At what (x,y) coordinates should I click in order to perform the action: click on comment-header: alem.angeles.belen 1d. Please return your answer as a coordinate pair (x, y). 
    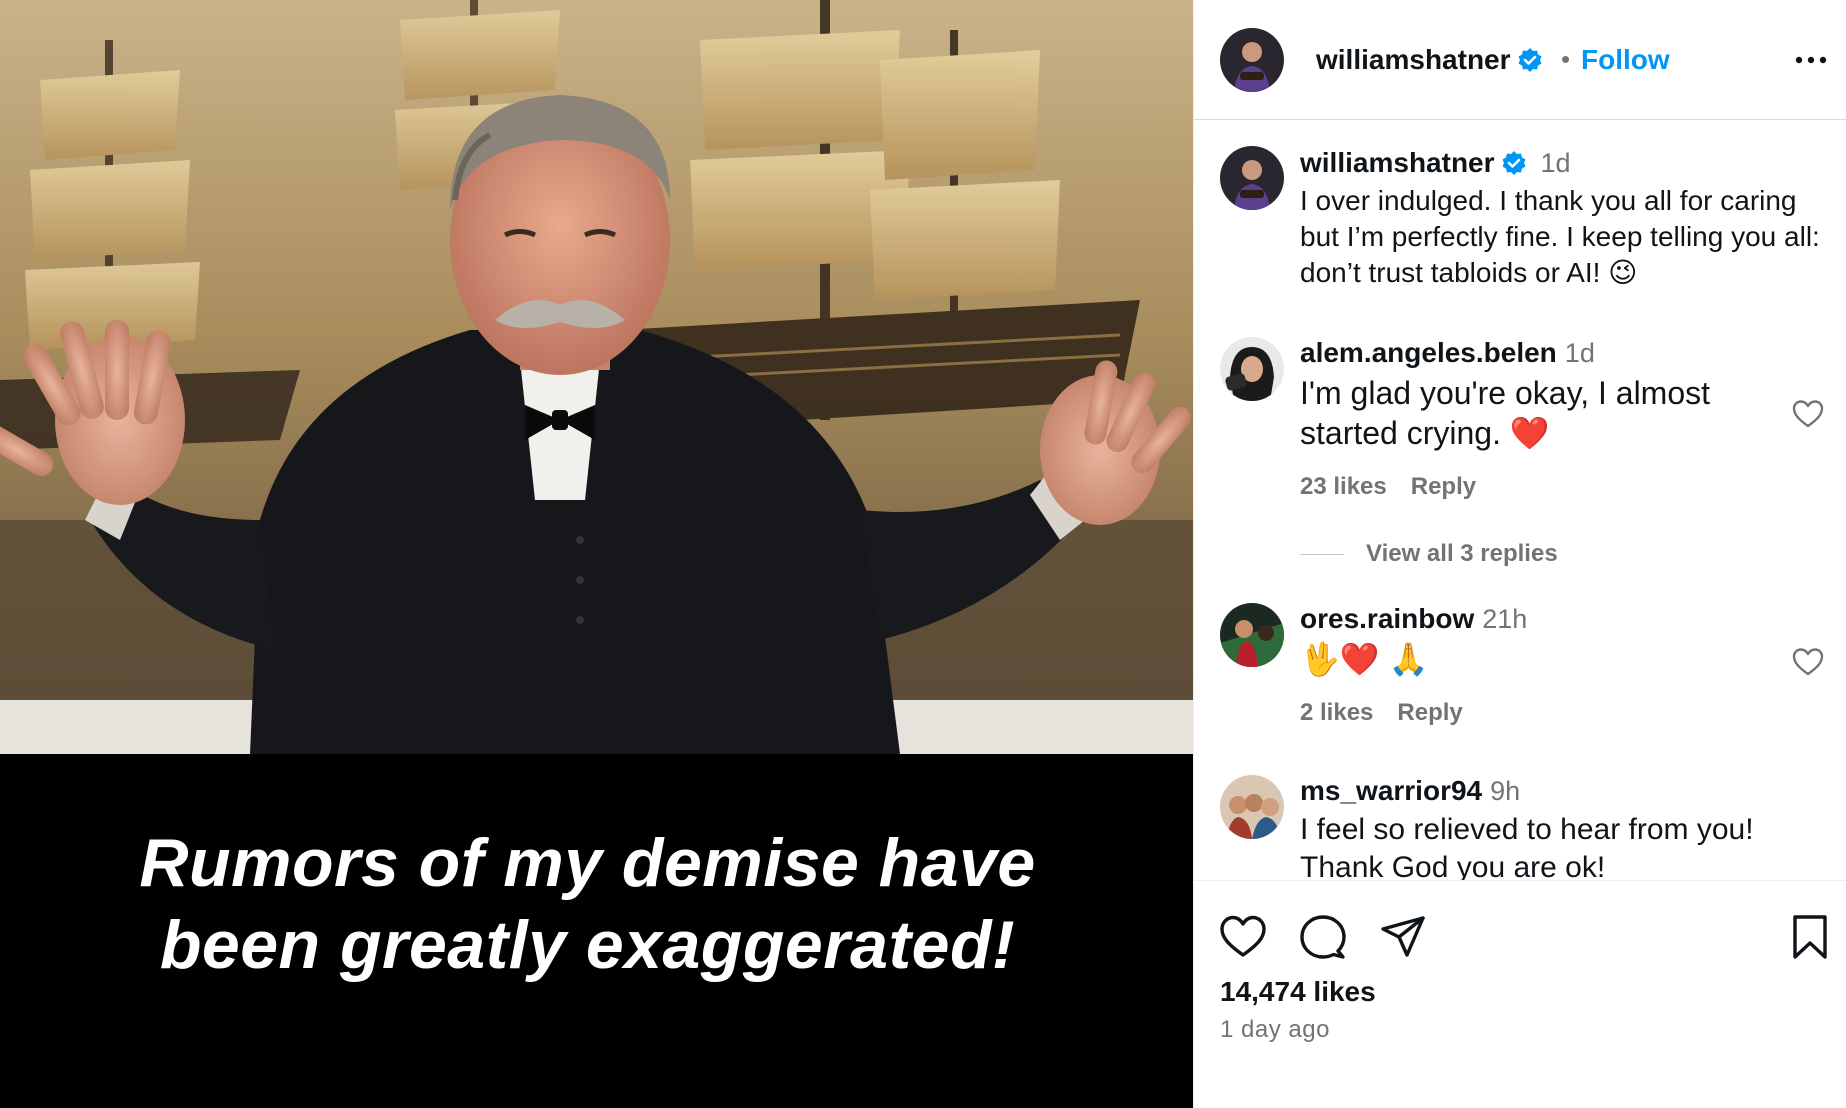
    Looking at the image, I should click on (1447, 353).